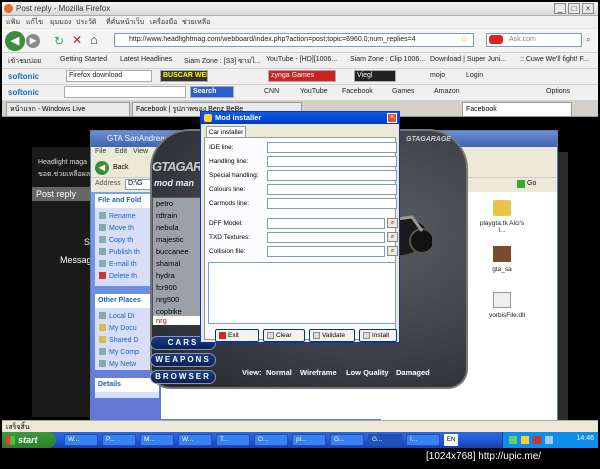 The height and width of the screenshot is (469, 600). What do you see at coordinates (183, 377) in the screenshot?
I see `nav-browser-button: BROWSER` at bounding box center [183, 377].